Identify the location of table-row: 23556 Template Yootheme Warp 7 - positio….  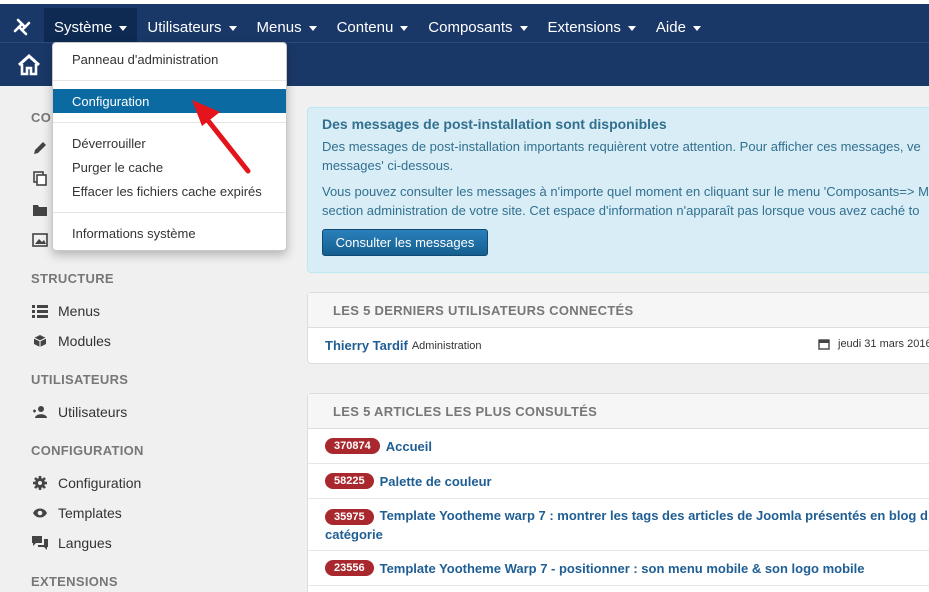
(618, 568).